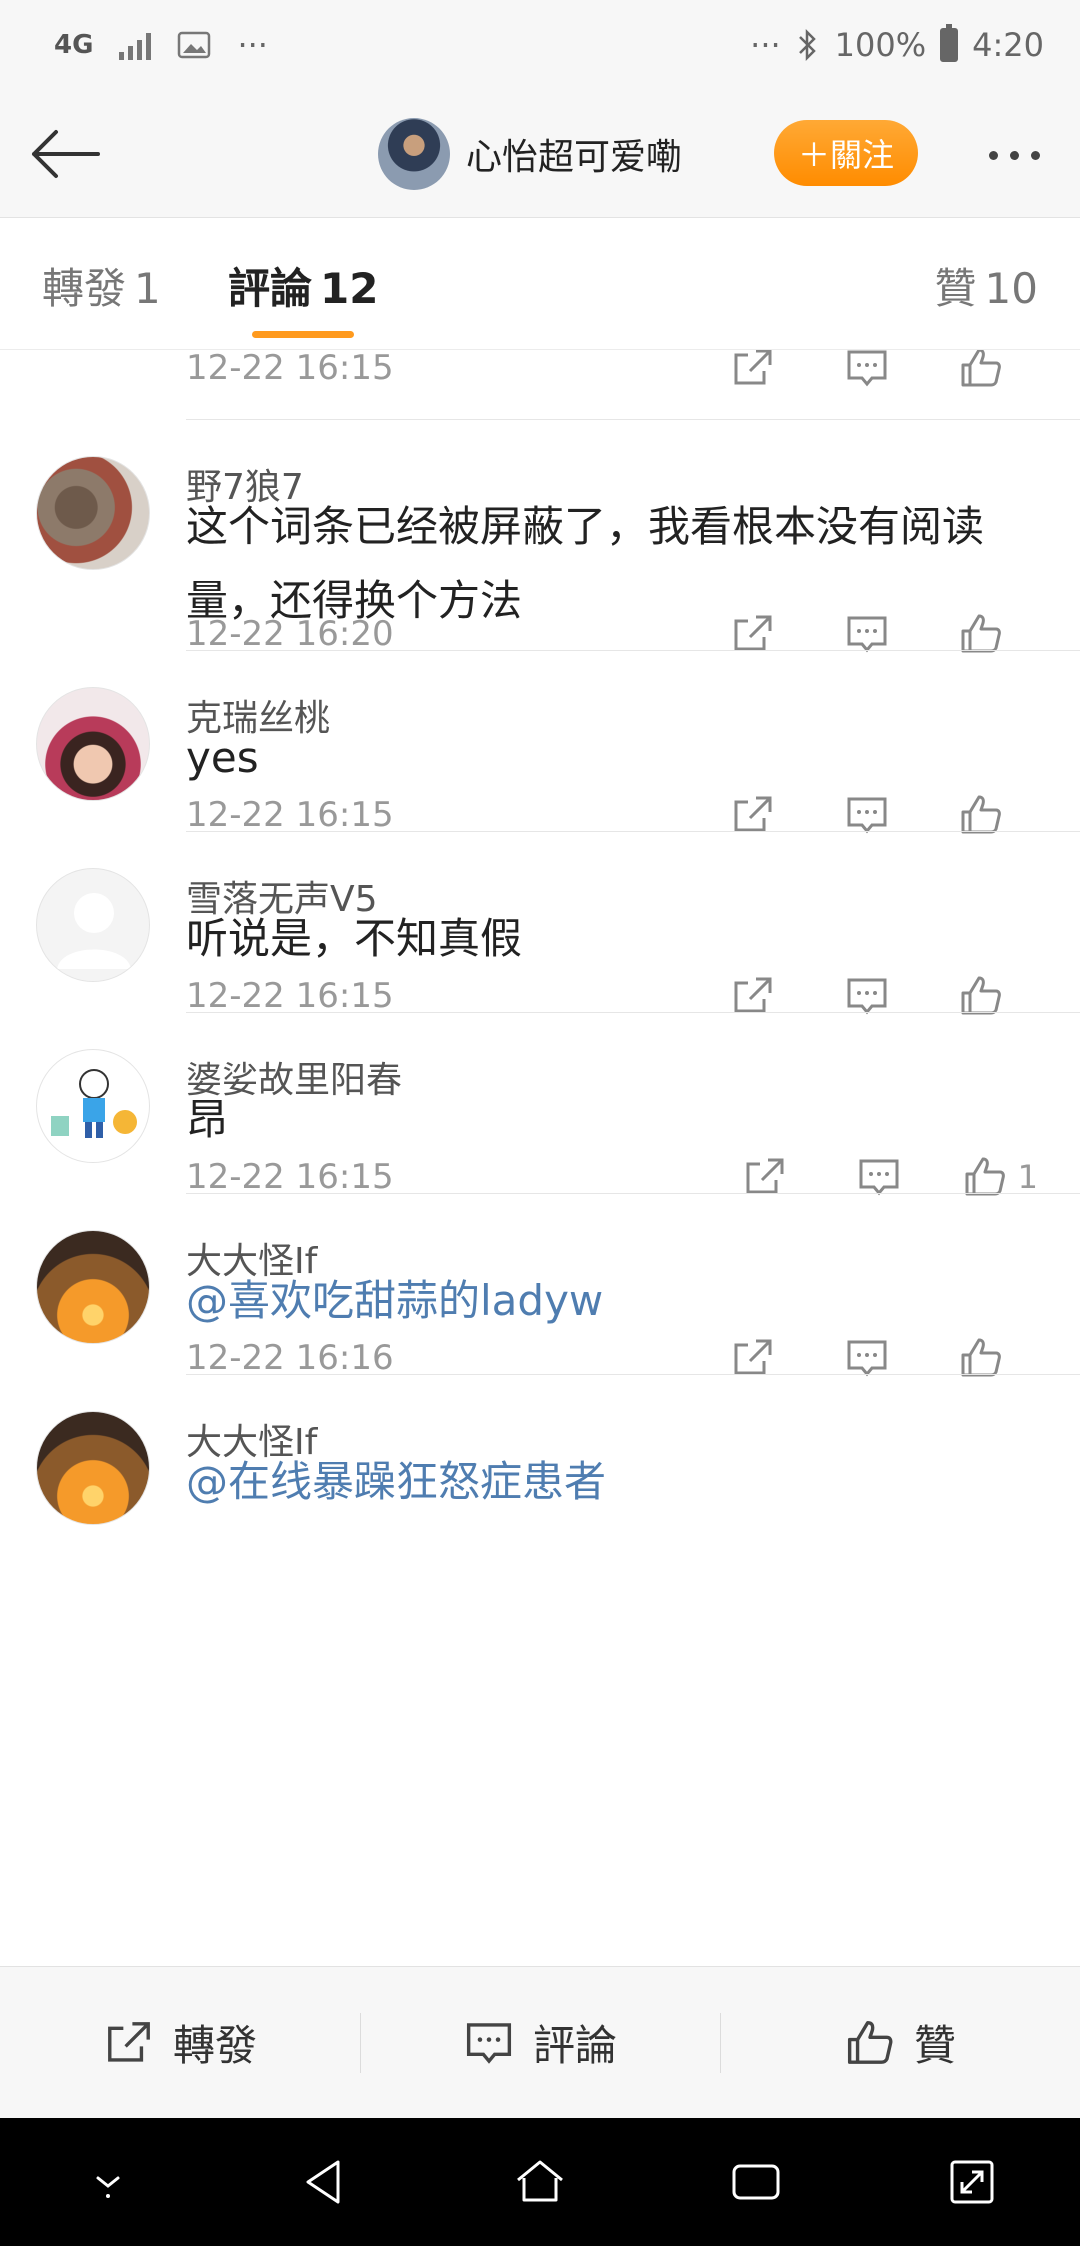 This screenshot has width=1080, height=2246. I want to click on tab-bar: 轉發 1 評論 12 贊 10, so click(540, 284).